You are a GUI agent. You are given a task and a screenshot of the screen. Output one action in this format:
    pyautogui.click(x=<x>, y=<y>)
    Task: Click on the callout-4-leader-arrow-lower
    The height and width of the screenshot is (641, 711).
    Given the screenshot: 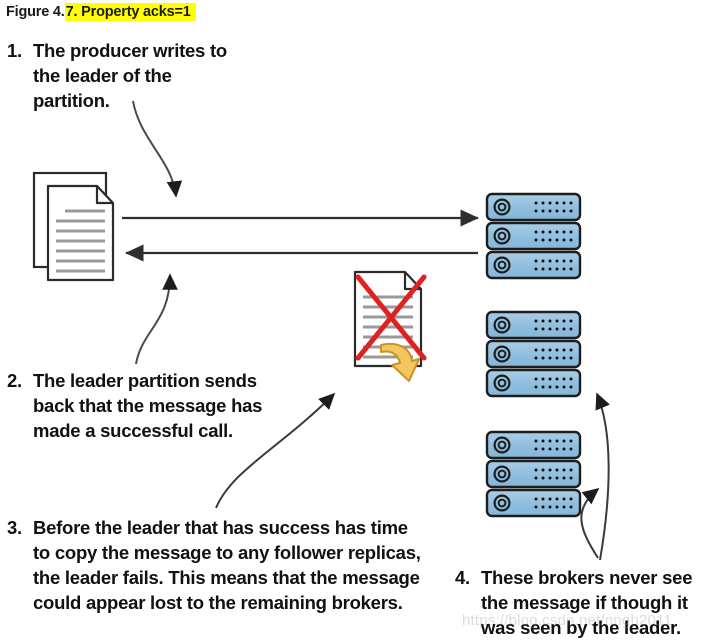 What is the action you would take?
    pyautogui.click(x=590, y=523)
    